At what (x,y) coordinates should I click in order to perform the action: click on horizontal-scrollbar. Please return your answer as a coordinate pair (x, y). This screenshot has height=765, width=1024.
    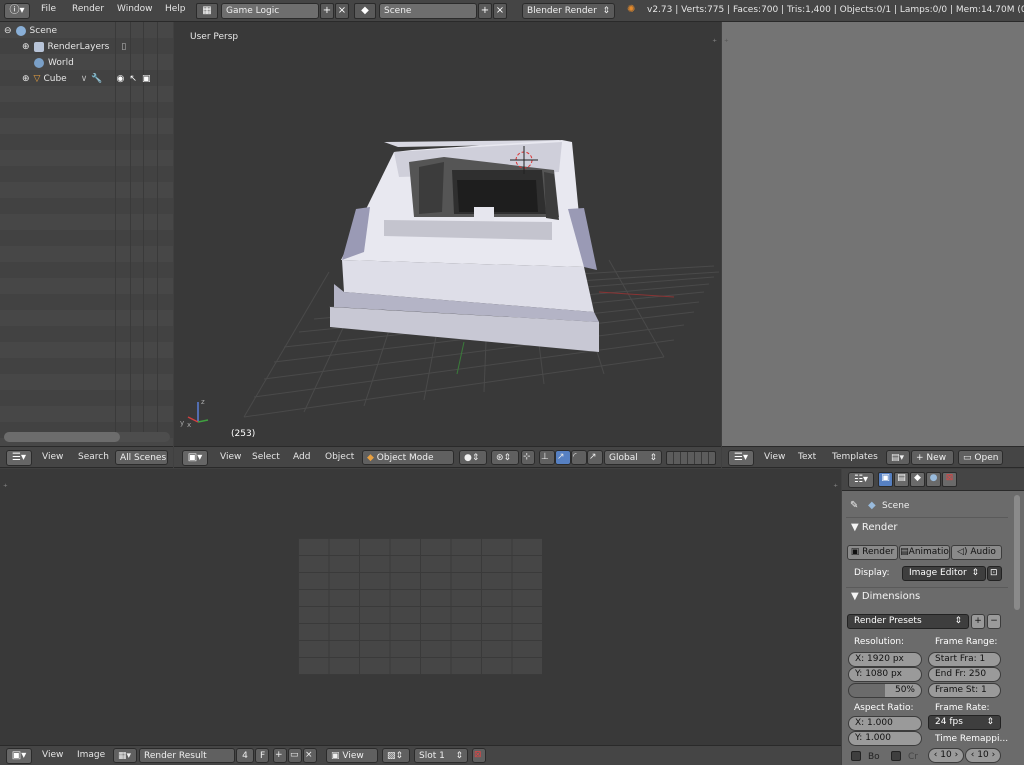
    Looking at the image, I should click on (87, 437).